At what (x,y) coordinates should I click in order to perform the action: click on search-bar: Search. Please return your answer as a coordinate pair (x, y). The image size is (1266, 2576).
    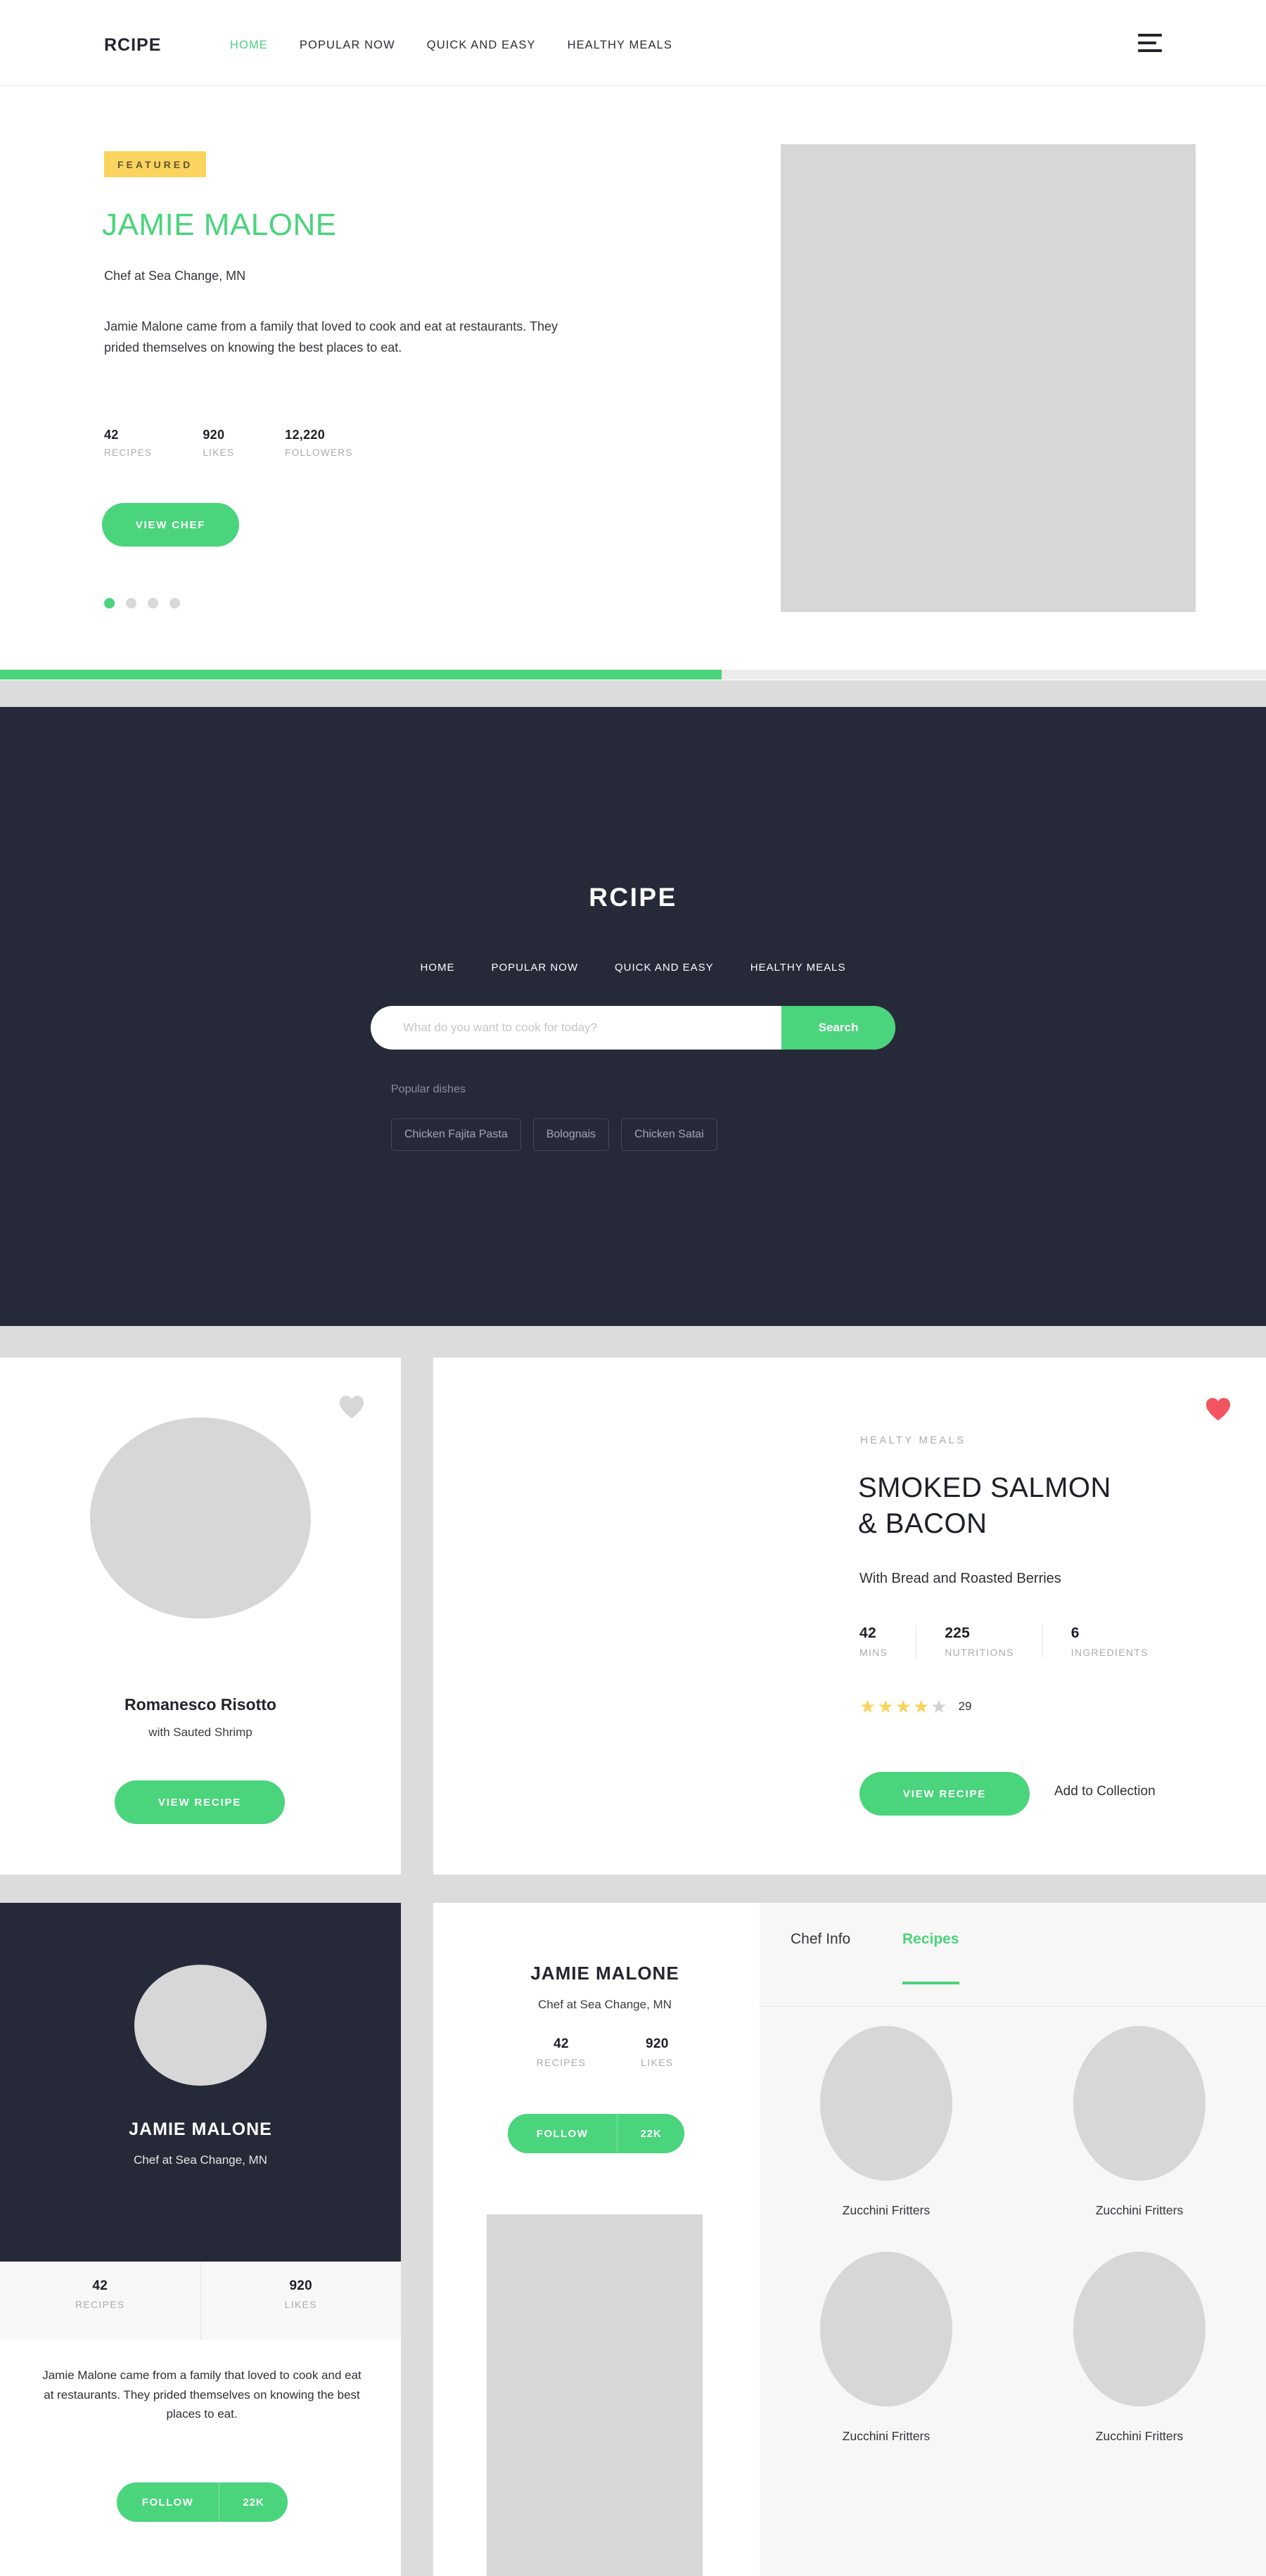
    Looking at the image, I should click on (633, 1028).